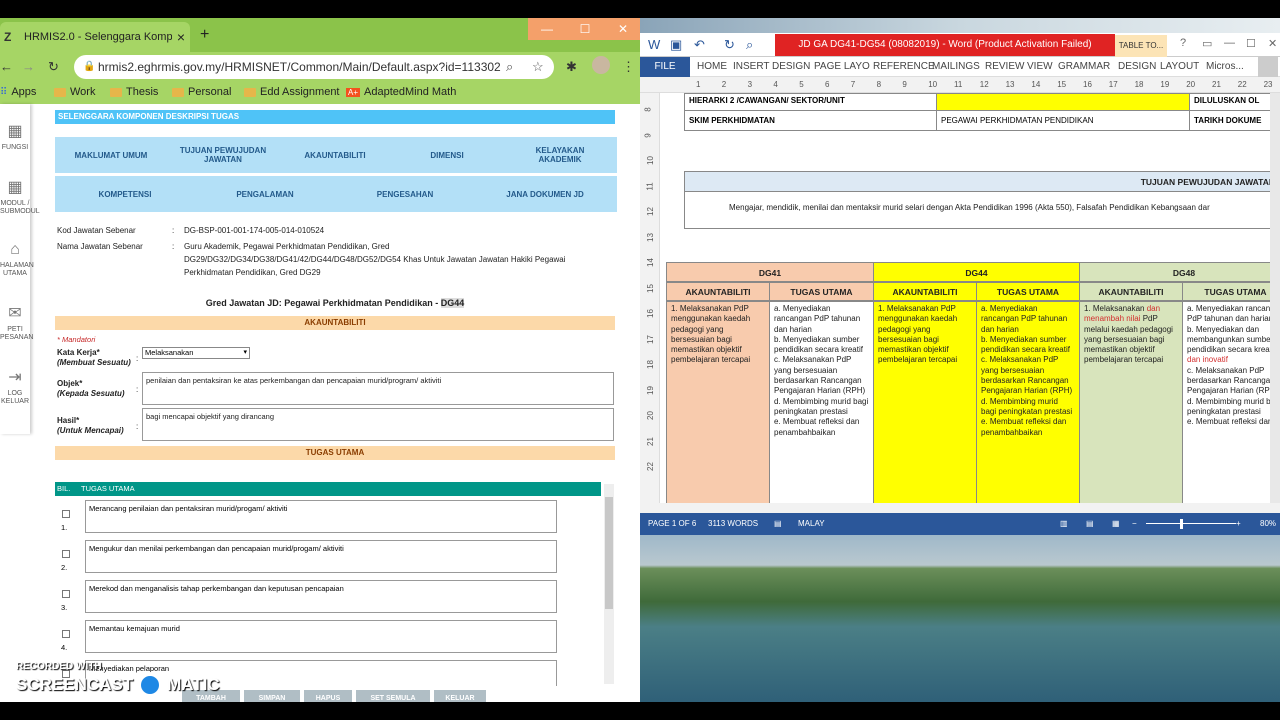 The width and height of the screenshot is (1280, 720). I want to click on print-preview-icon: ⌕, so click(749, 45).